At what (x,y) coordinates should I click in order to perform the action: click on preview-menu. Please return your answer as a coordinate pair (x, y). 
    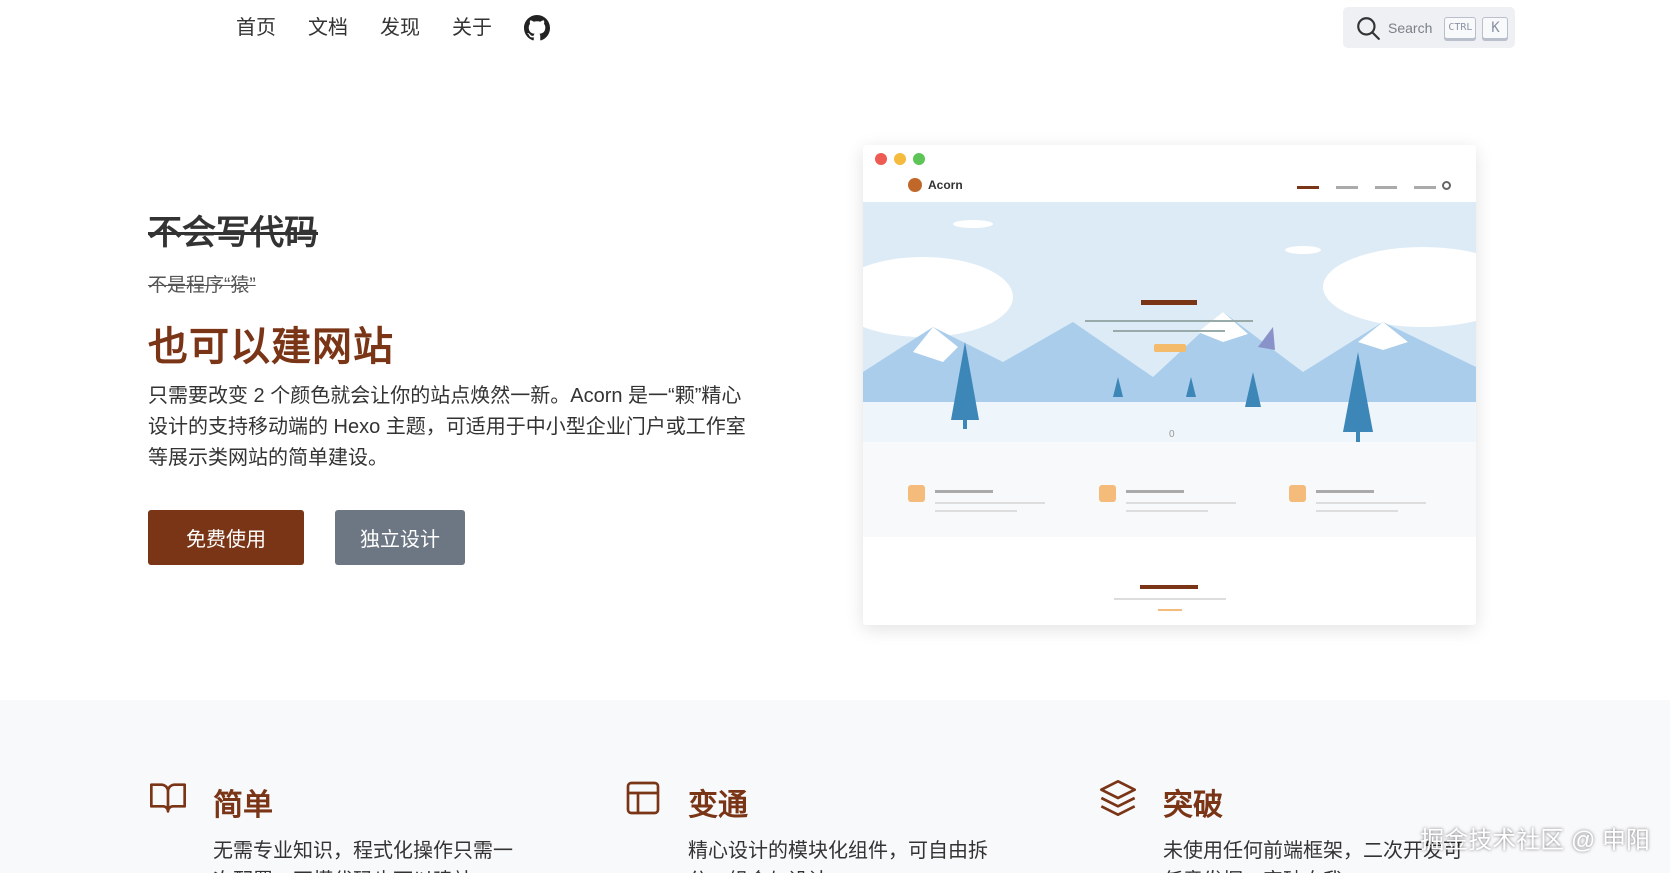
    Looking at the image, I should click on (1358, 187).